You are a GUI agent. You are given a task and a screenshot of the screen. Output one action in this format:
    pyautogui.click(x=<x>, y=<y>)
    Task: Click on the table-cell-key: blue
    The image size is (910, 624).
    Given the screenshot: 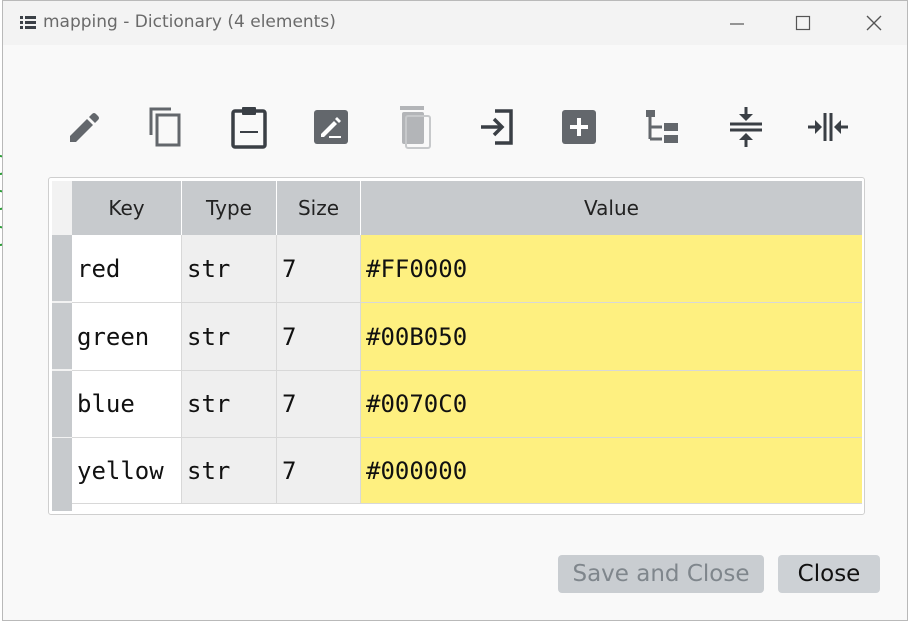 What is the action you would take?
    pyautogui.click(x=127, y=404)
    